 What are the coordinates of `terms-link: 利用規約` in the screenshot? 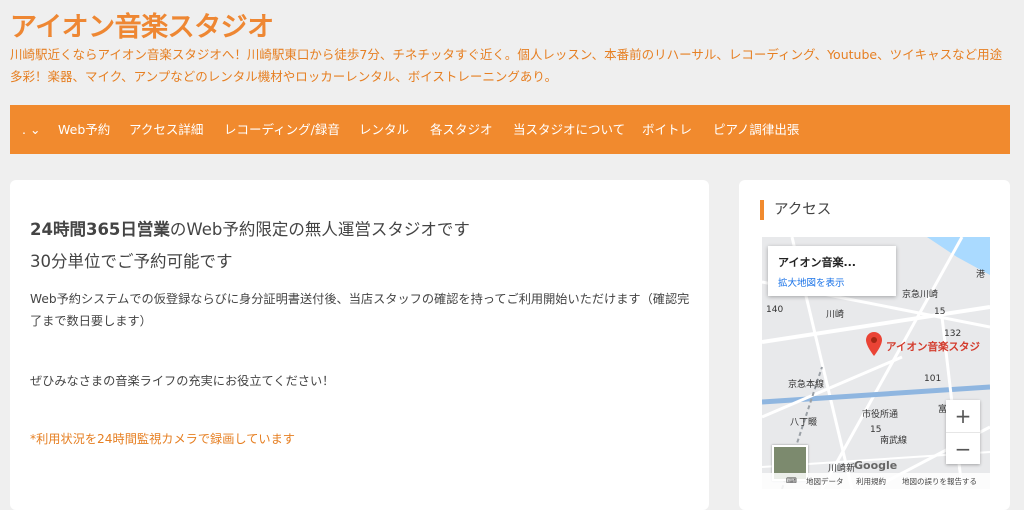 It's located at (871, 481).